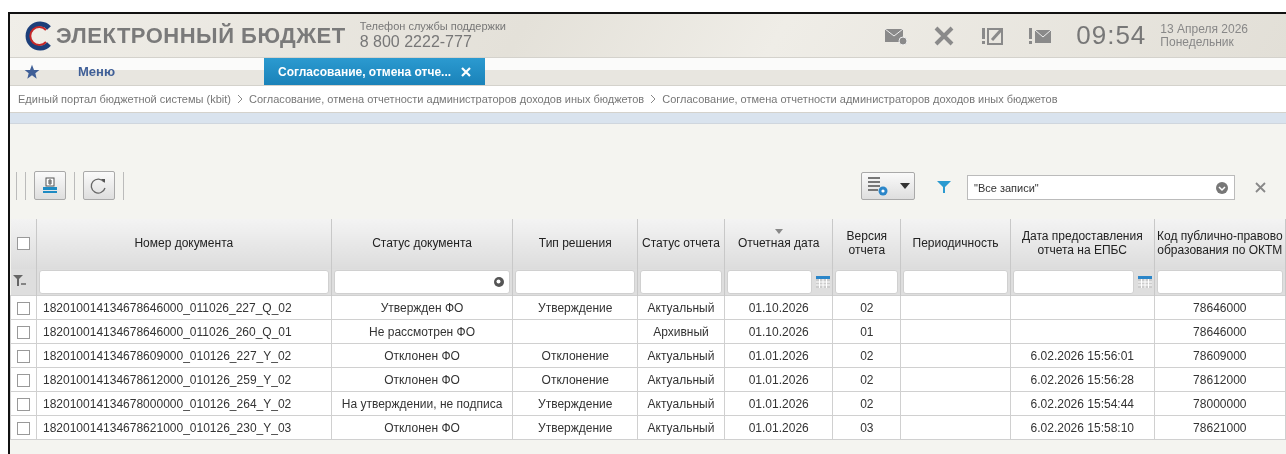 Image resolution: width=1286 pixels, height=454 pixels. What do you see at coordinates (184, 403) in the screenshot?
I see `table-cell: 182010014134678000000_010126_264_Y_02` at bounding box center [184, 403].